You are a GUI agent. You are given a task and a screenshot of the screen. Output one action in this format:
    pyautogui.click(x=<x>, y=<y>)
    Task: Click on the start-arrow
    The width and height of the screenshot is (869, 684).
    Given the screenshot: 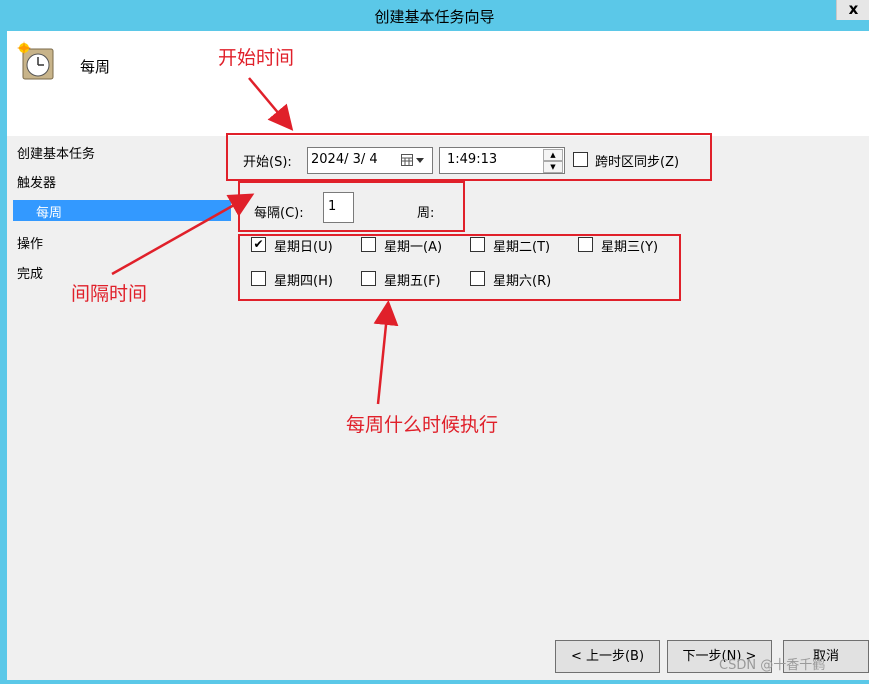 What is the action you would take?
    pyautogui.click(x=271, y=104)
    